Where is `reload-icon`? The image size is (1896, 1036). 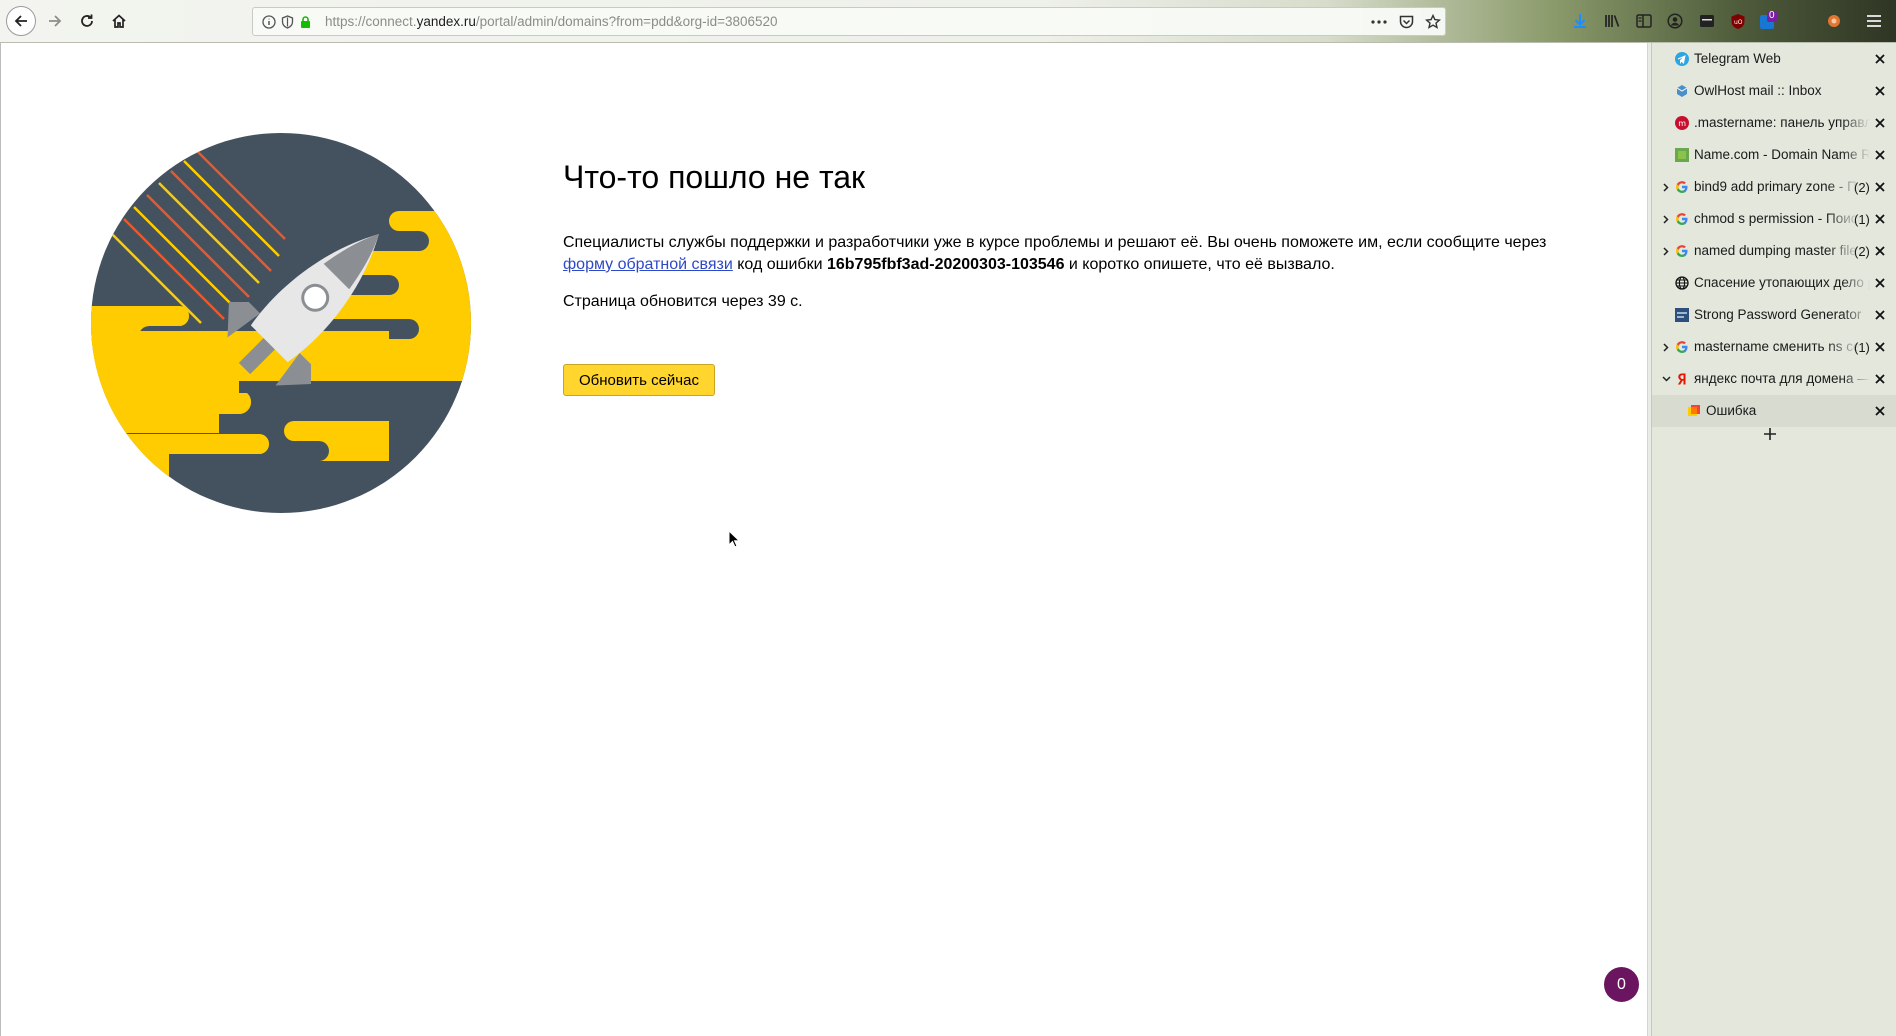 reload-icon is located at coordinates (87, 20).